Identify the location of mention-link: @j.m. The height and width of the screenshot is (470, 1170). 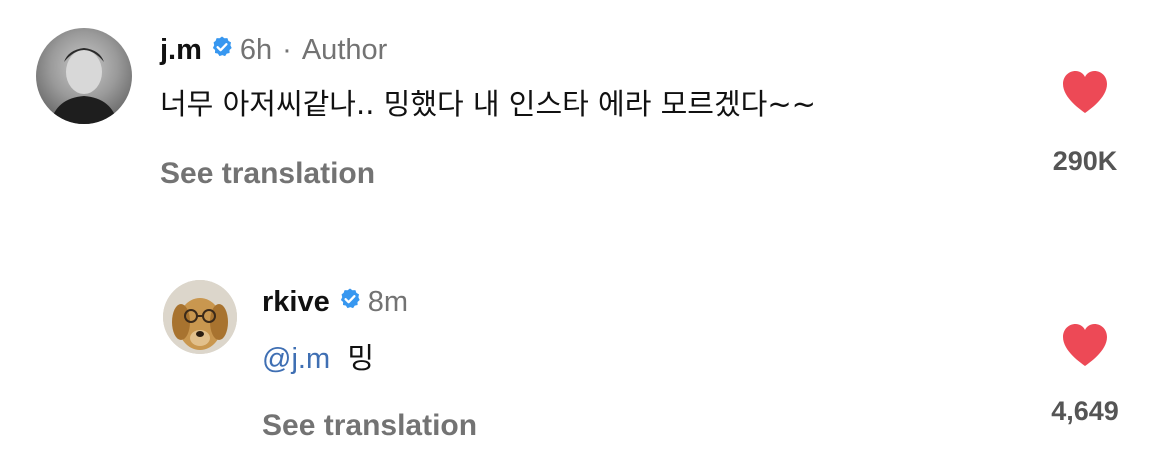
(296, 359).